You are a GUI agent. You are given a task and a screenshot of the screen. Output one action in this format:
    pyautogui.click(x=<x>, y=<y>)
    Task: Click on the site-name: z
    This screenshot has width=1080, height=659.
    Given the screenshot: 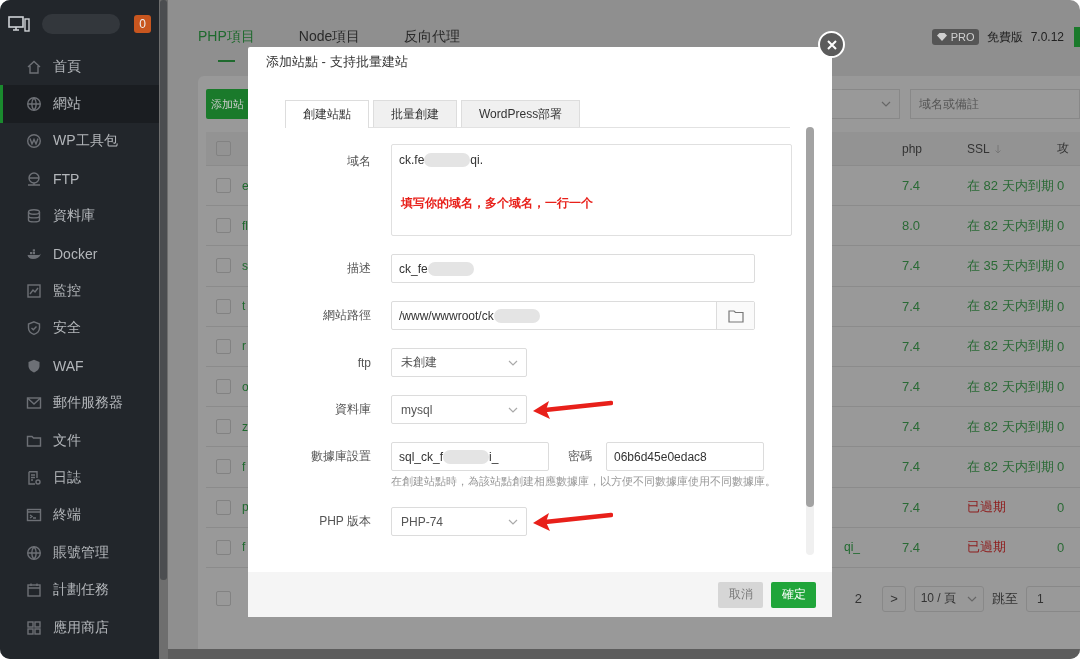 What is the action you would take?
    pyautogui.click(x=245, y=426)
    